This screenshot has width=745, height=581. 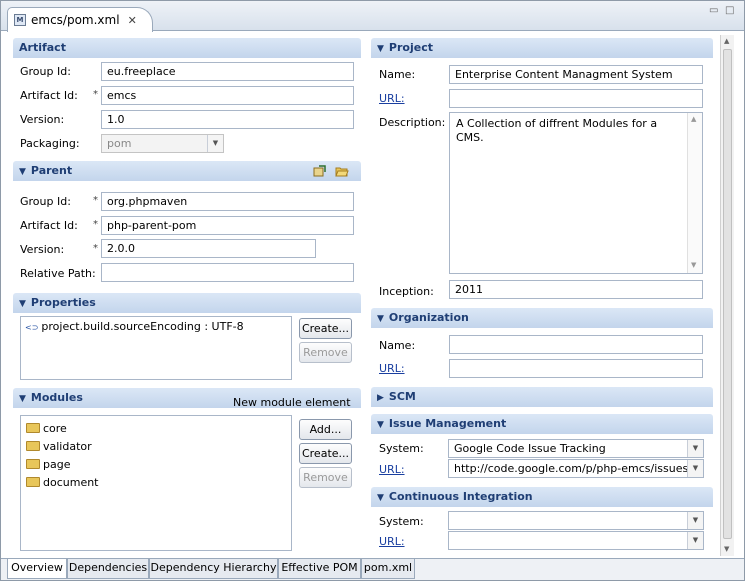 I want to click on scm-title: SCM, so click(x=402, y=396).